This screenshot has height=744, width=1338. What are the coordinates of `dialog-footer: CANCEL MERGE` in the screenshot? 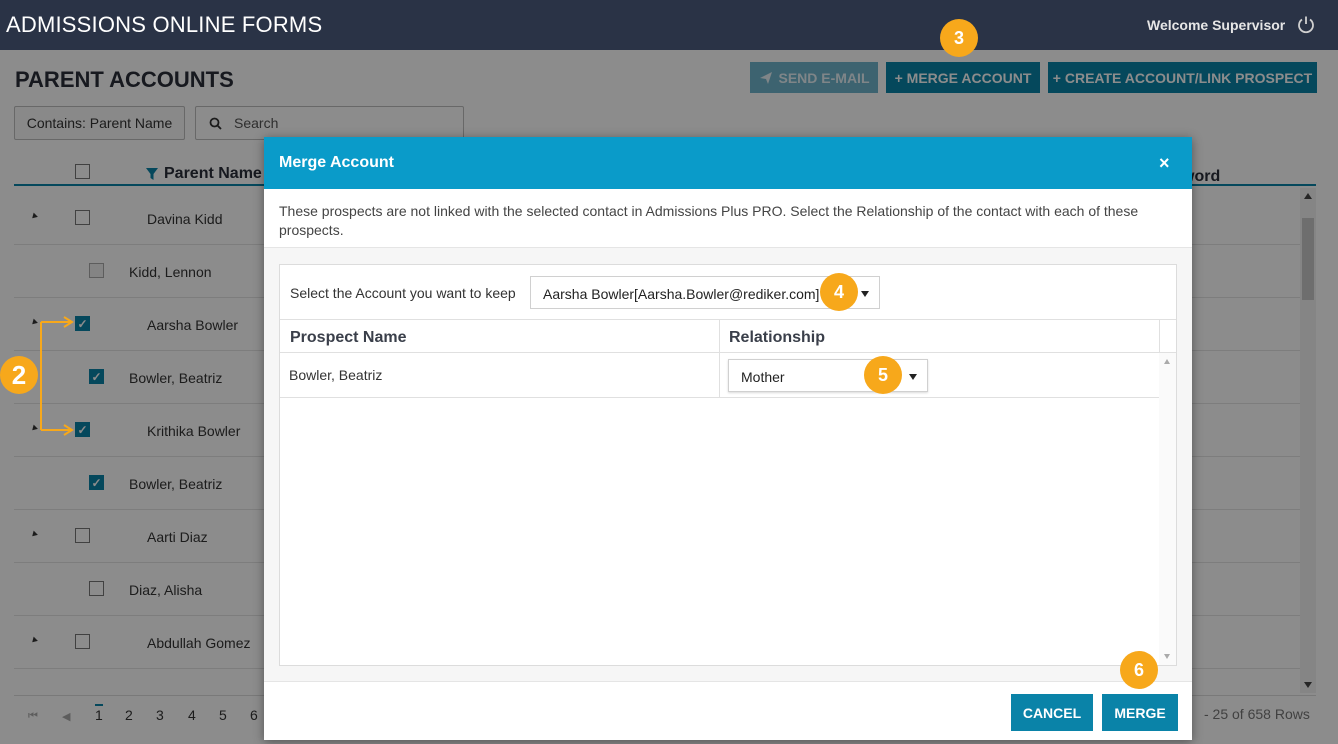 It's located at (728, 710).